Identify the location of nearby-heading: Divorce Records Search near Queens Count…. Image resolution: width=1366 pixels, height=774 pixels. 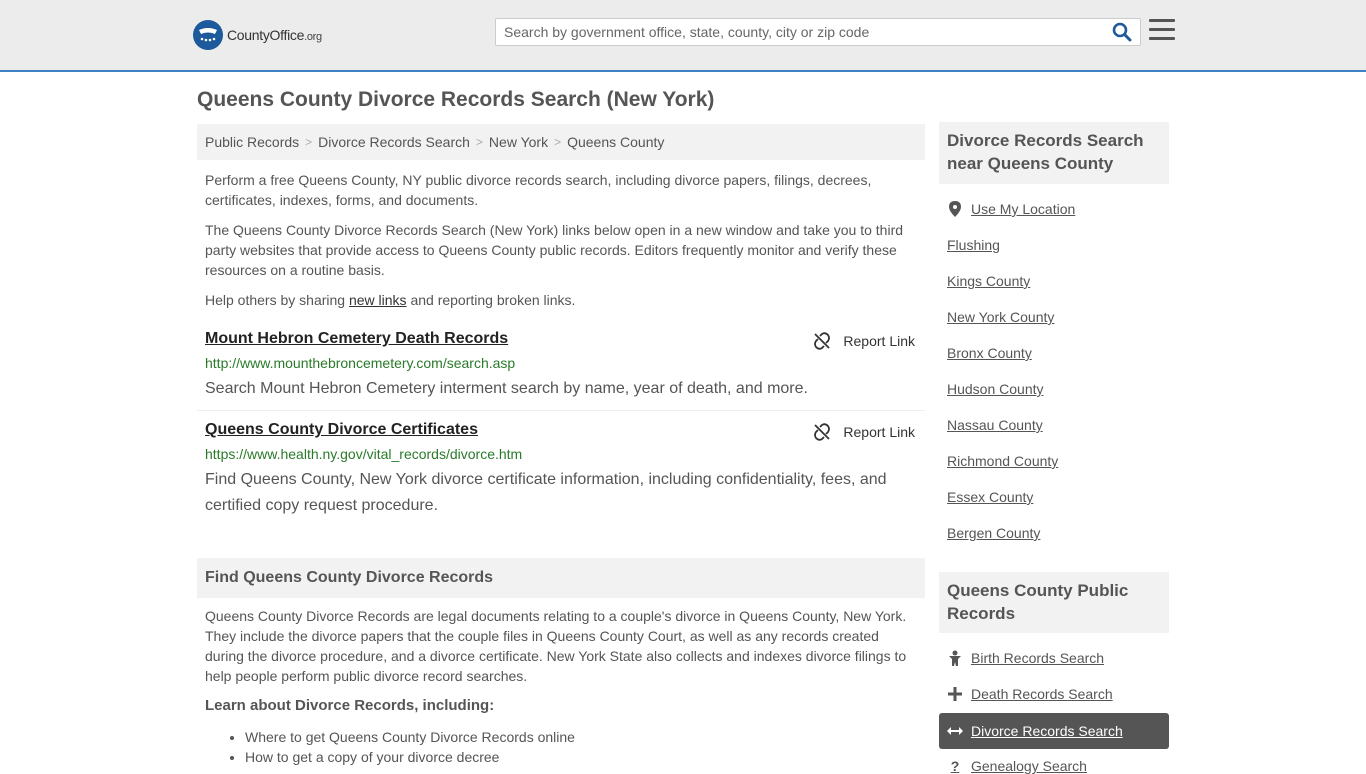
(1054, 153).